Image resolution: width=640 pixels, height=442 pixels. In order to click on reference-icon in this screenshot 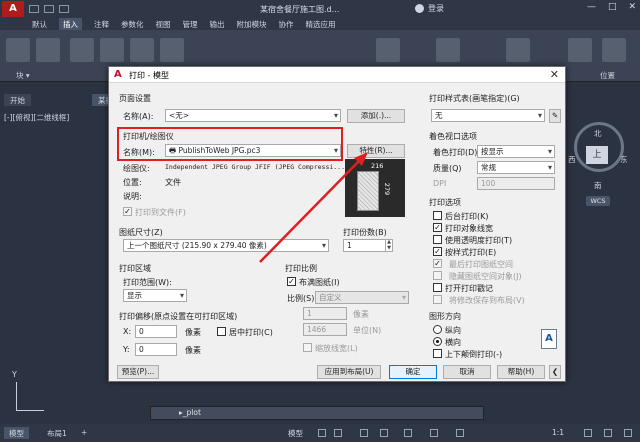, I will do `click(172, 50)`.